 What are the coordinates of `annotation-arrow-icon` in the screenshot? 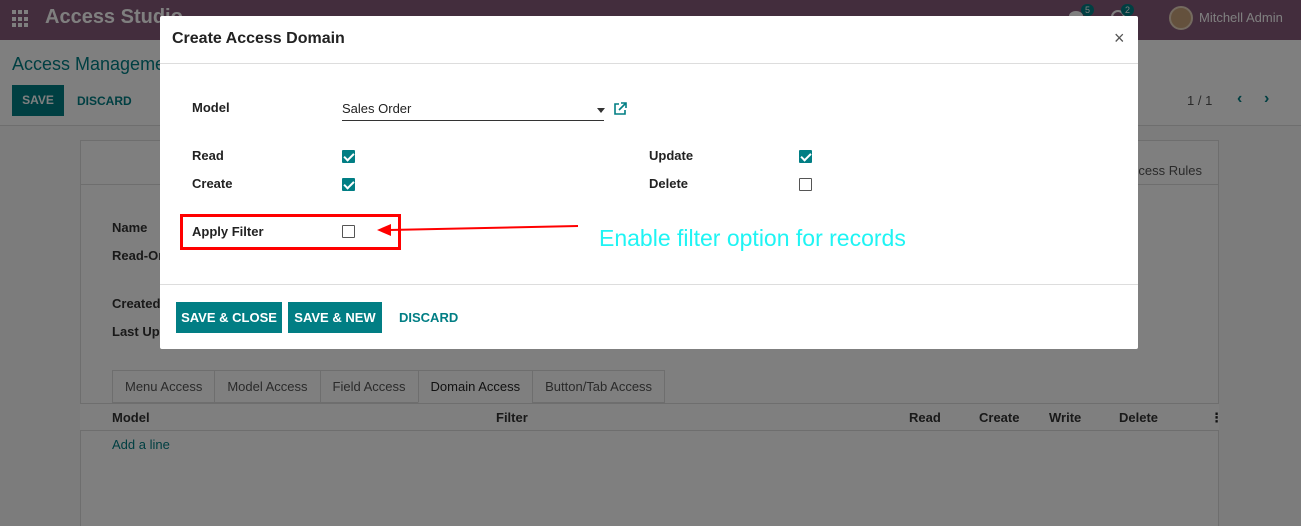 It's located at (478, 230).